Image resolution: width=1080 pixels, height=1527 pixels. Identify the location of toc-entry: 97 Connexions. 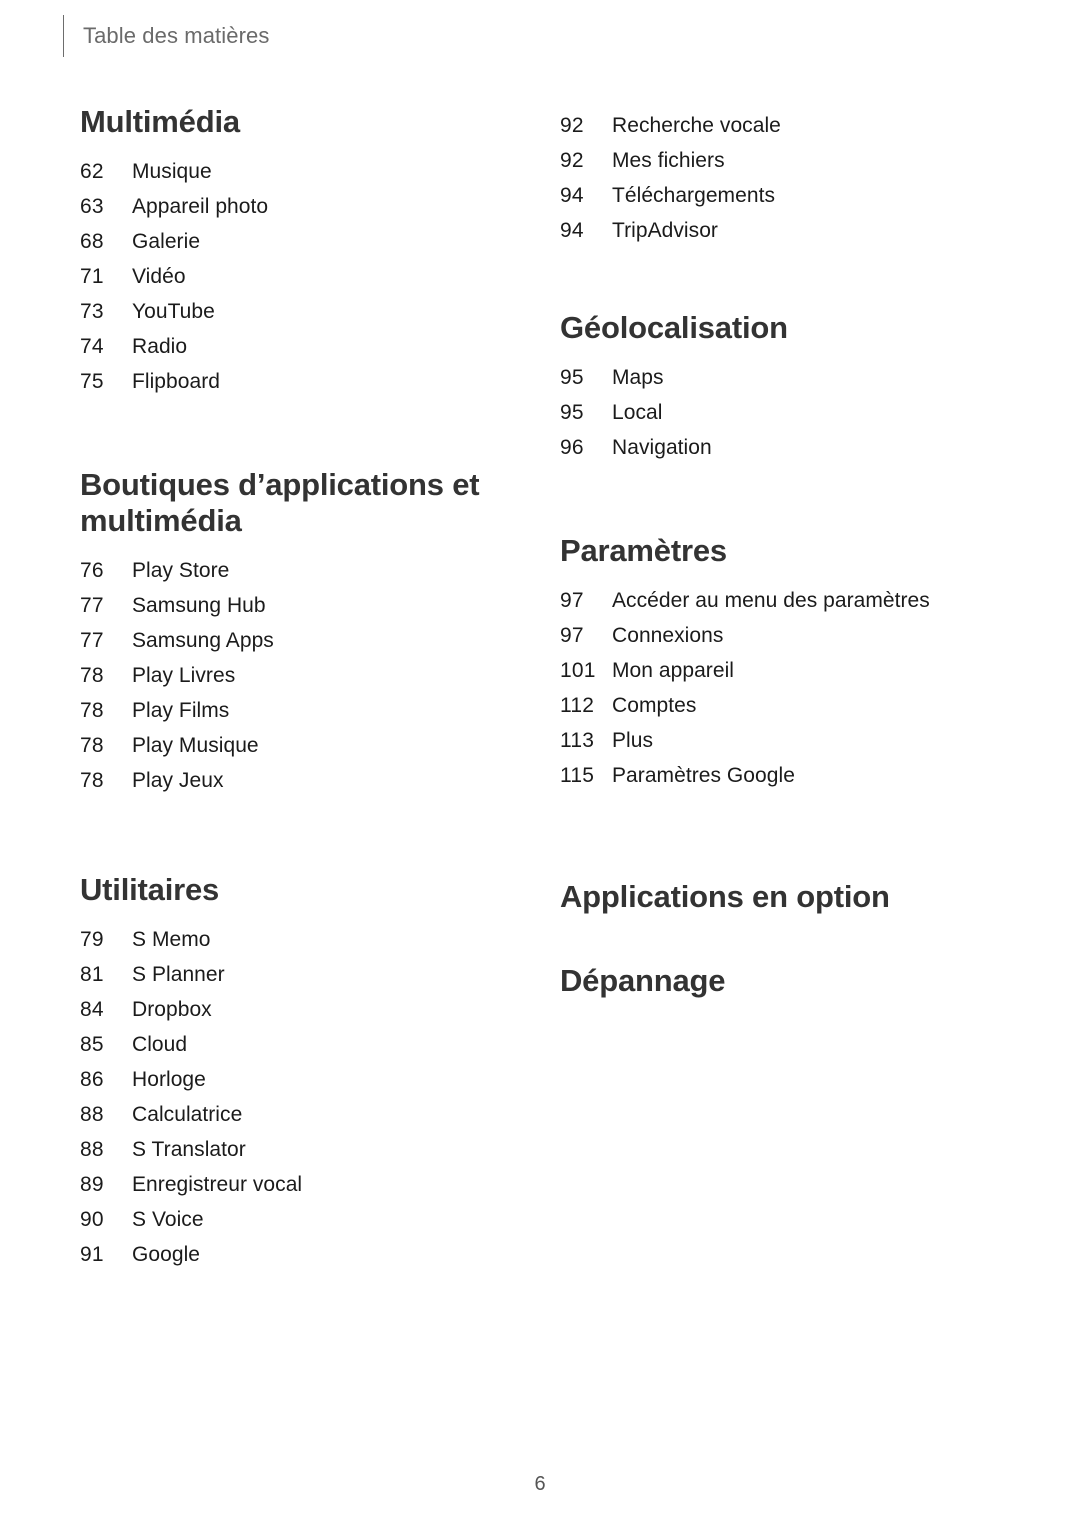
(780, 635).